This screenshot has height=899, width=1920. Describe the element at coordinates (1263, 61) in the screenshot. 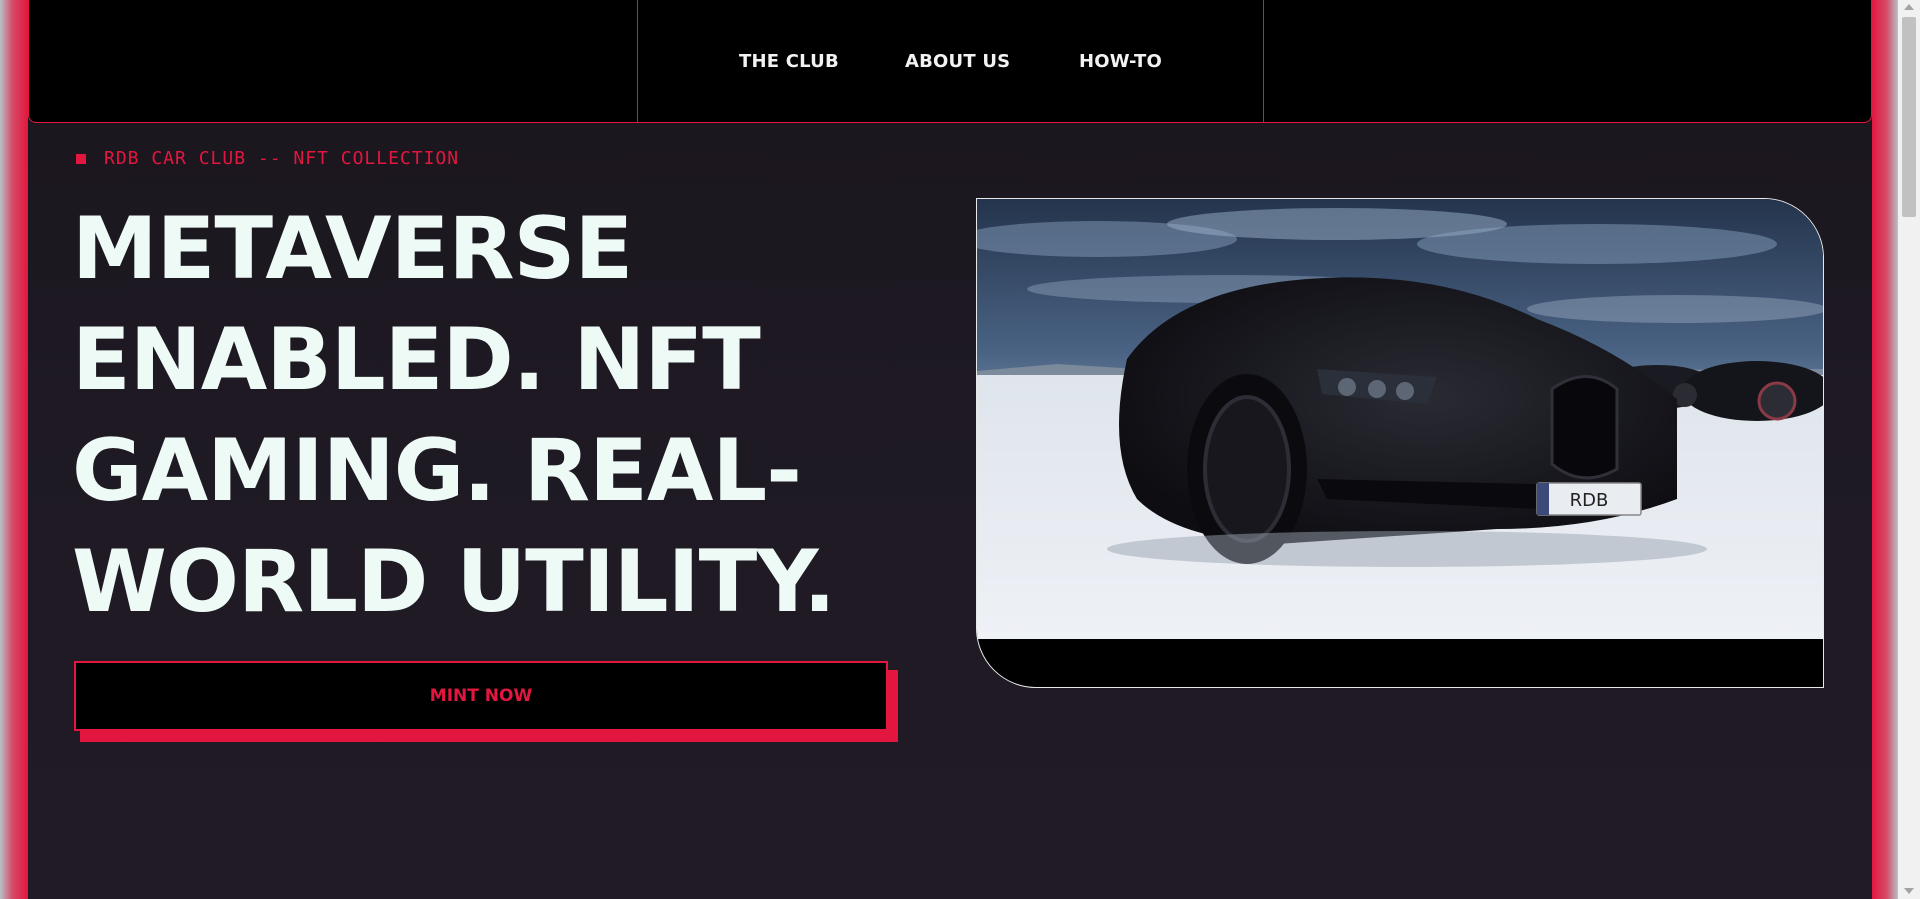

I see `nav-divider-right` at that location.